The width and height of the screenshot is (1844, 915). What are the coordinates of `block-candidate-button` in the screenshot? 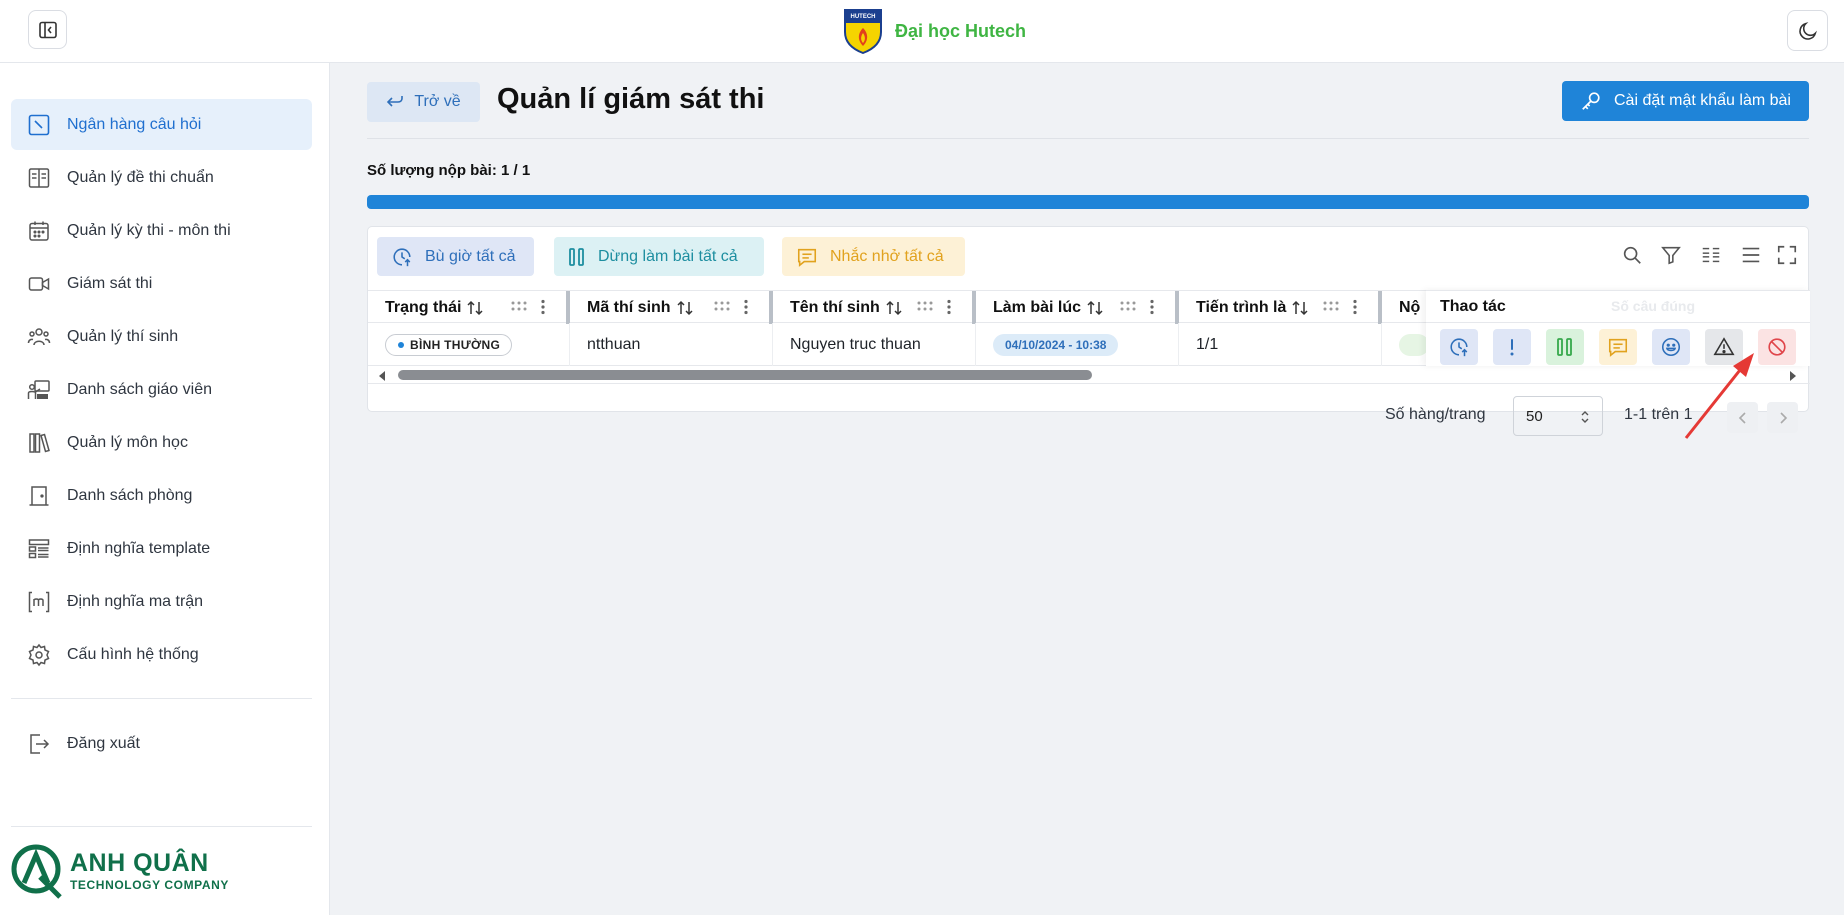 It's located at (1777, 347).